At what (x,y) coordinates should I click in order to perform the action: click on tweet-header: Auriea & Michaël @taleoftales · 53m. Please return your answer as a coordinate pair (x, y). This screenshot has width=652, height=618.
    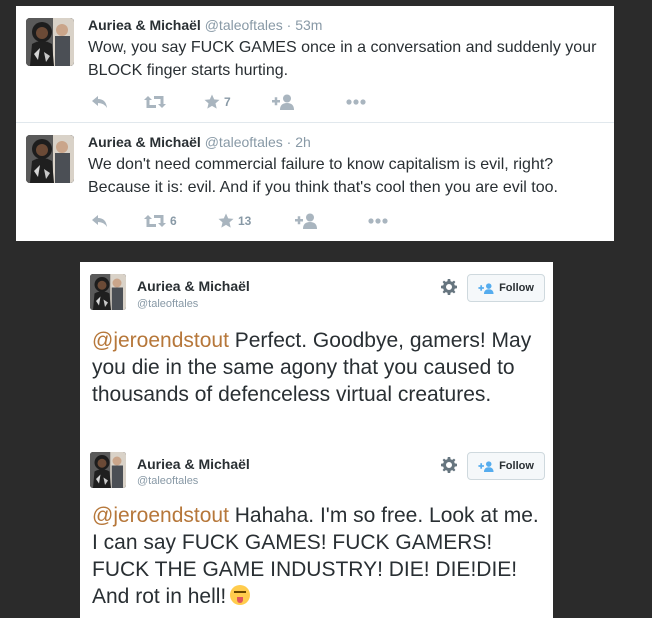
    Looking at the image, I should click on (205, 25).